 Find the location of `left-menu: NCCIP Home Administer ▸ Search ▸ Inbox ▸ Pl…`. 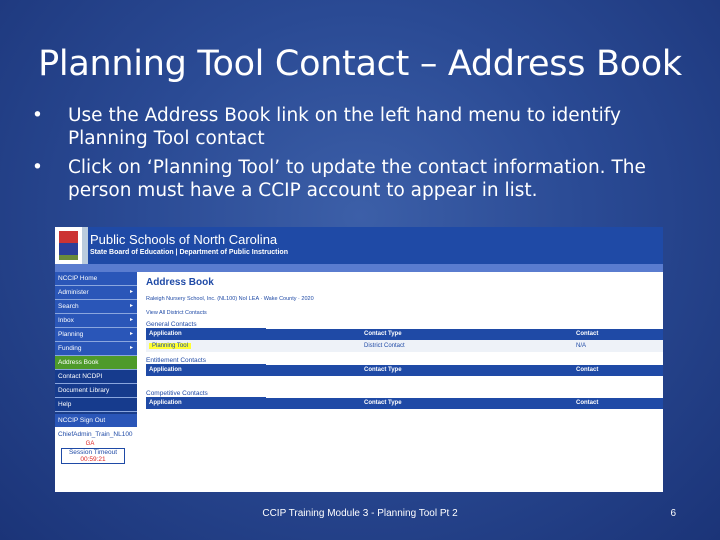

left-menu: NCCIP Home Administer ▸ Search ▸ Inbox ▸ Pl… is located at coordinates (96, 368).